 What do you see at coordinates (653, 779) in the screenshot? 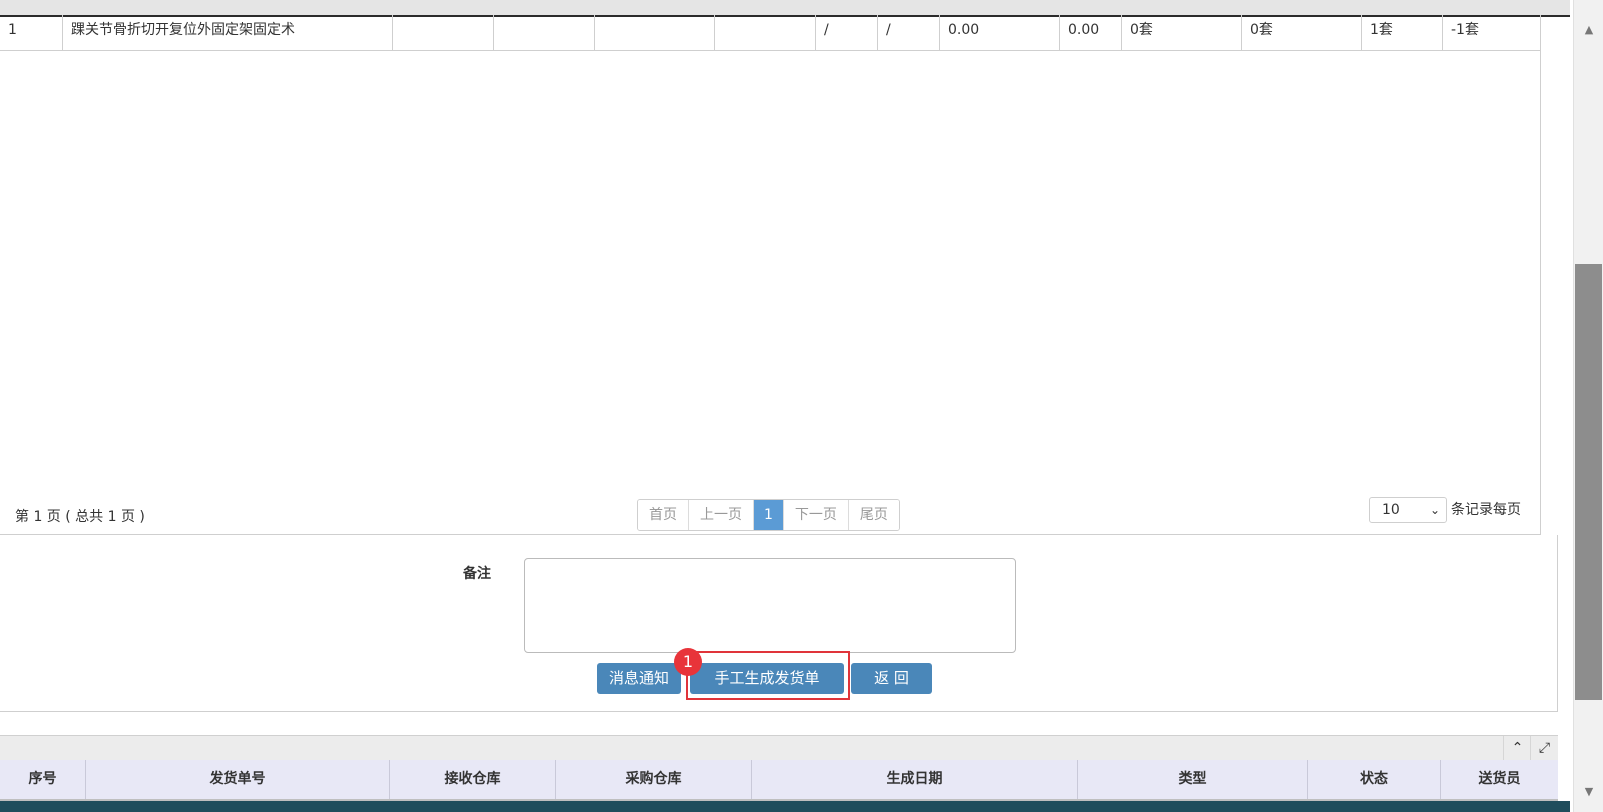
I see `header-purchase-warehouse: 采购仓库` at bounding box center [653, 779].